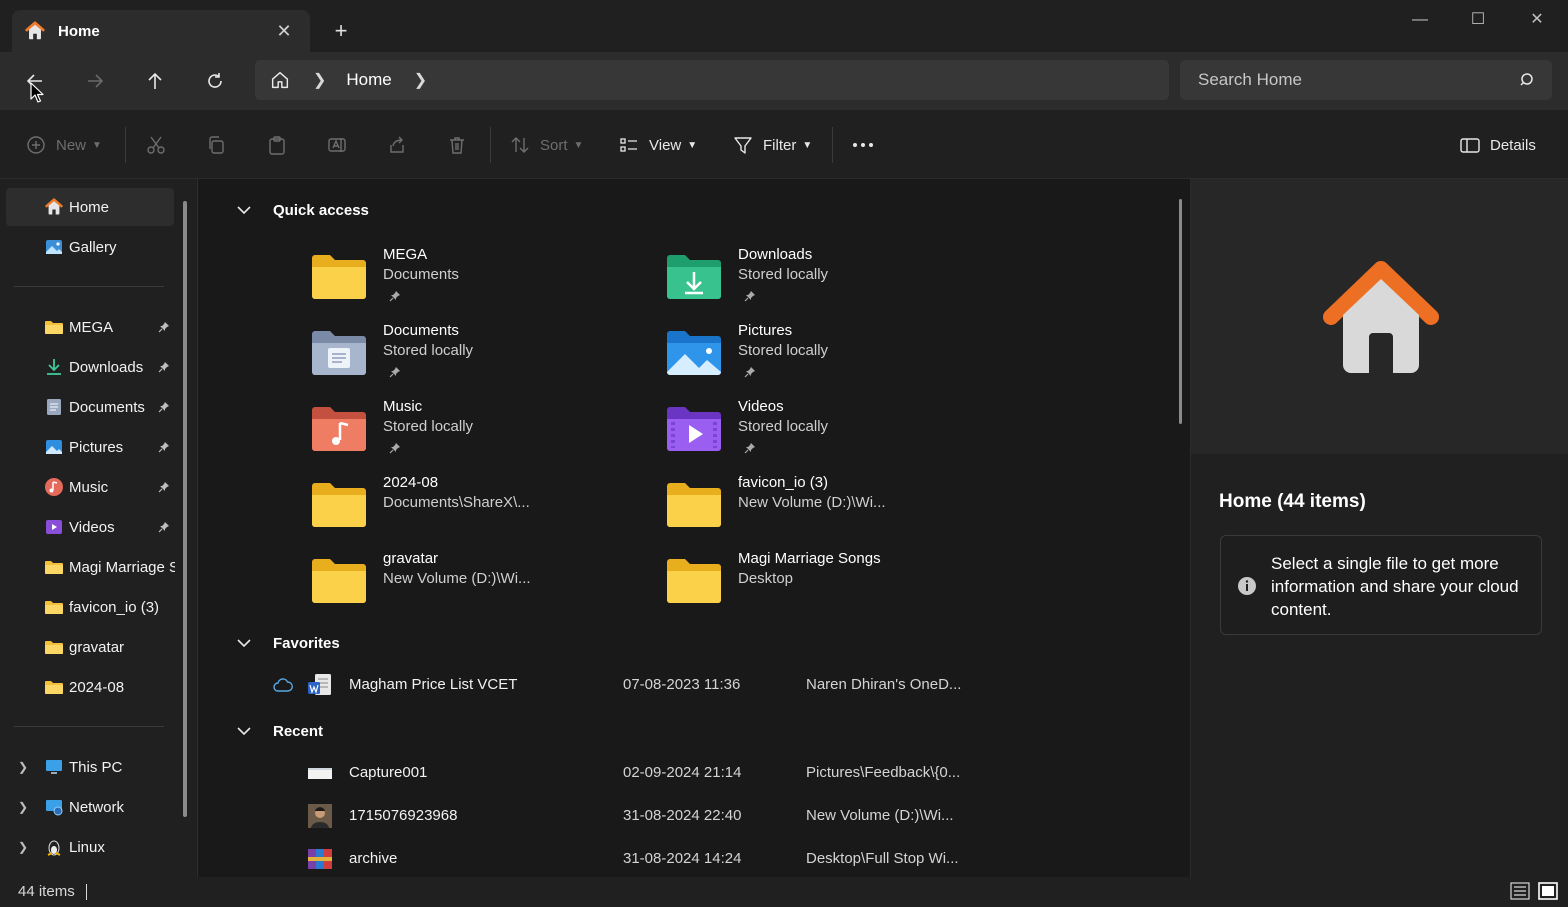  Describe the element at coordinates (90, 607) in the screenshot. I see `sidebar-item-favicon-io: favicon_io (3)` at that location.